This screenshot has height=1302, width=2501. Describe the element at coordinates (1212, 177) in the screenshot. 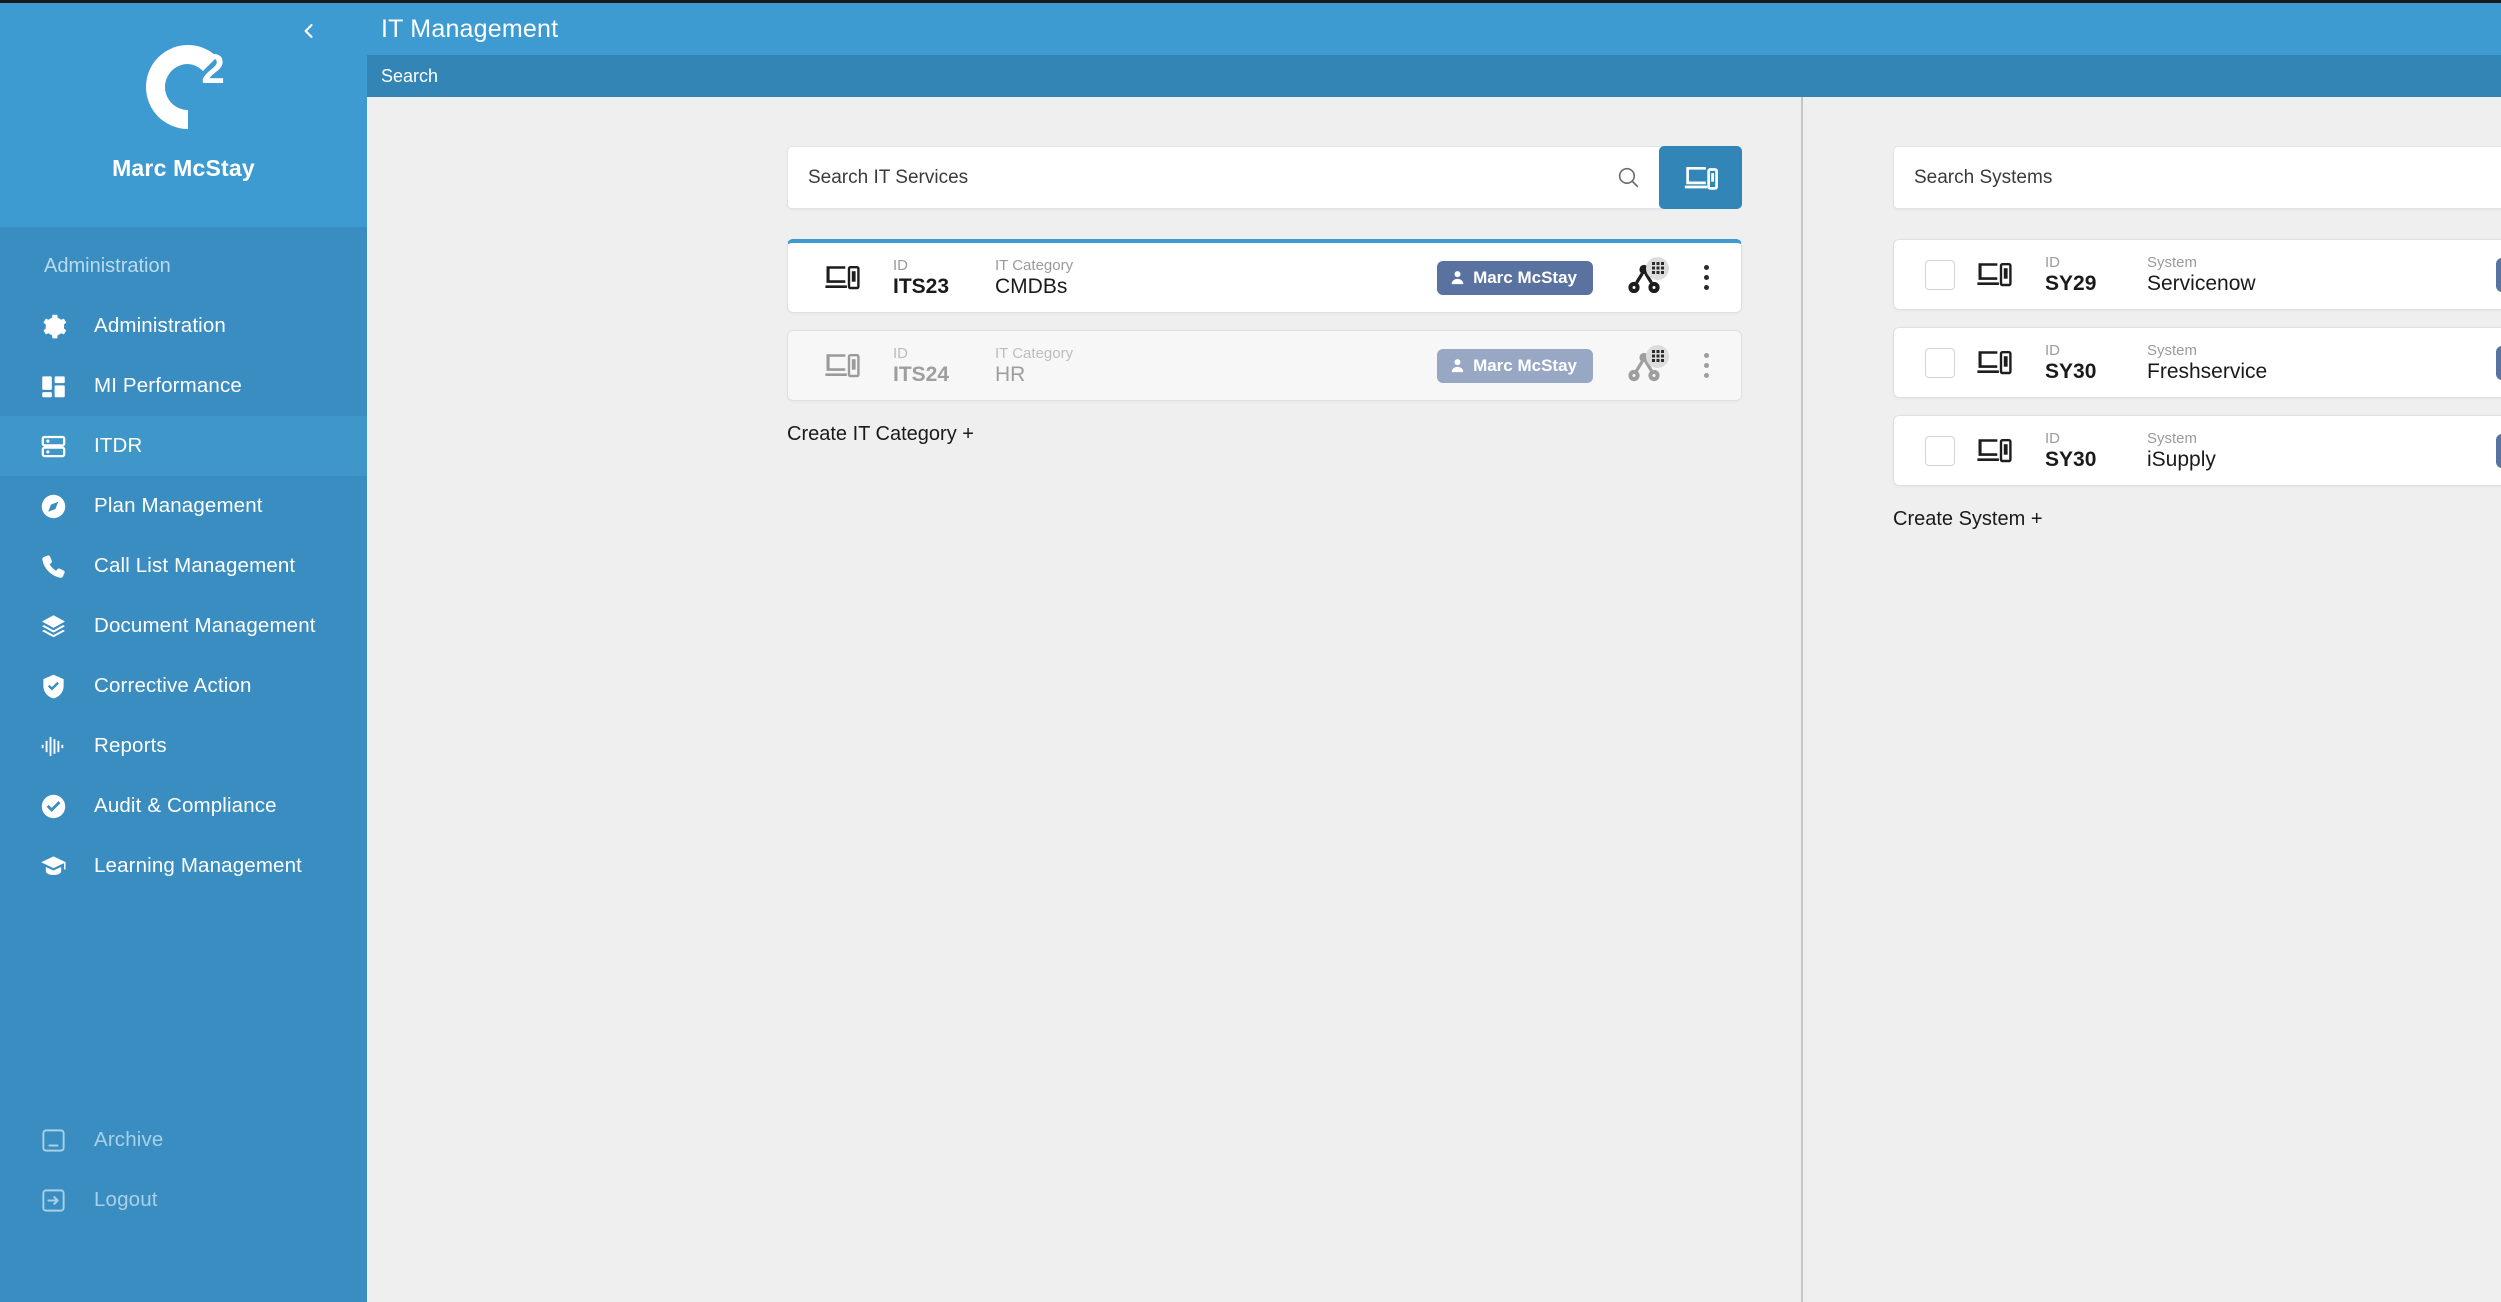

I see `search-it-services-input` at that location.